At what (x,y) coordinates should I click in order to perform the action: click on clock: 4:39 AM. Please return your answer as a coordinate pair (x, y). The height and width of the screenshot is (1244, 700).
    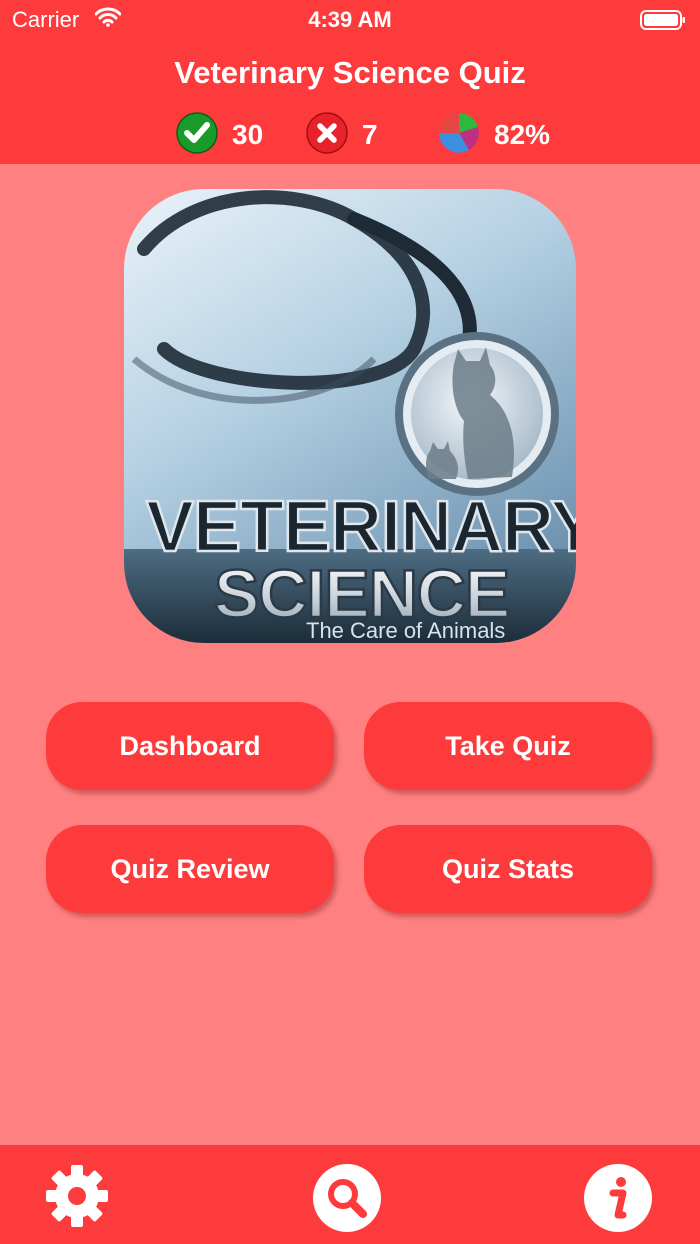
    Looking at the image, I should click on (350, 19).